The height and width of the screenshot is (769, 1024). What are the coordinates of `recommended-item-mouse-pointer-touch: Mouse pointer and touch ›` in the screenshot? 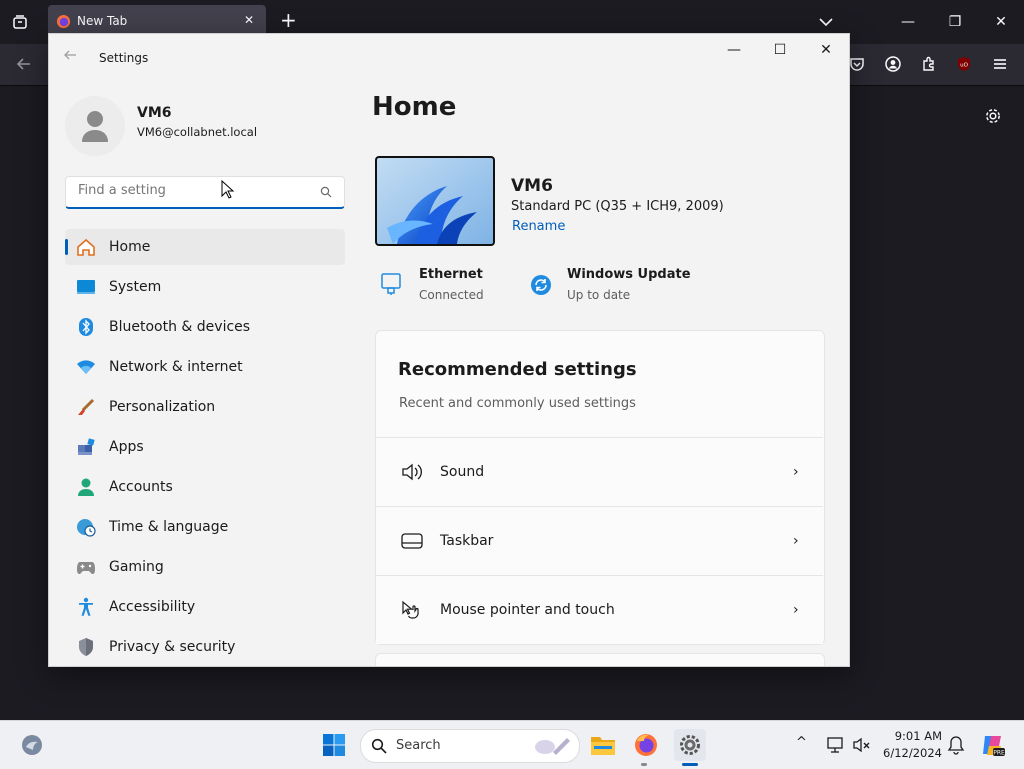 It's located at (599, 609).